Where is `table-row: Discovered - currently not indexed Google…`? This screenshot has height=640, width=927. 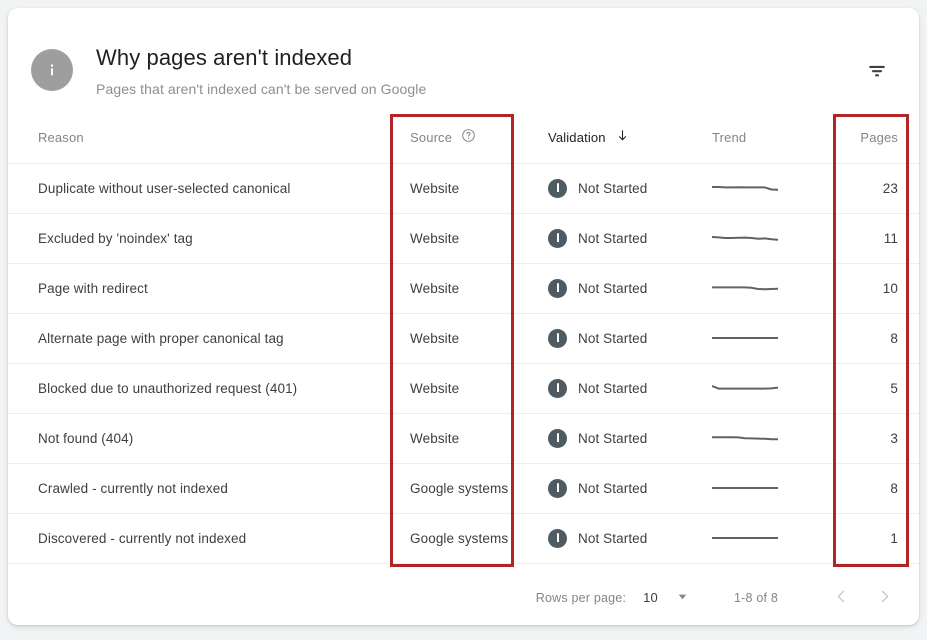
table-row: Discovered - currently not indexed Google… is located at coordinates (463, 538).